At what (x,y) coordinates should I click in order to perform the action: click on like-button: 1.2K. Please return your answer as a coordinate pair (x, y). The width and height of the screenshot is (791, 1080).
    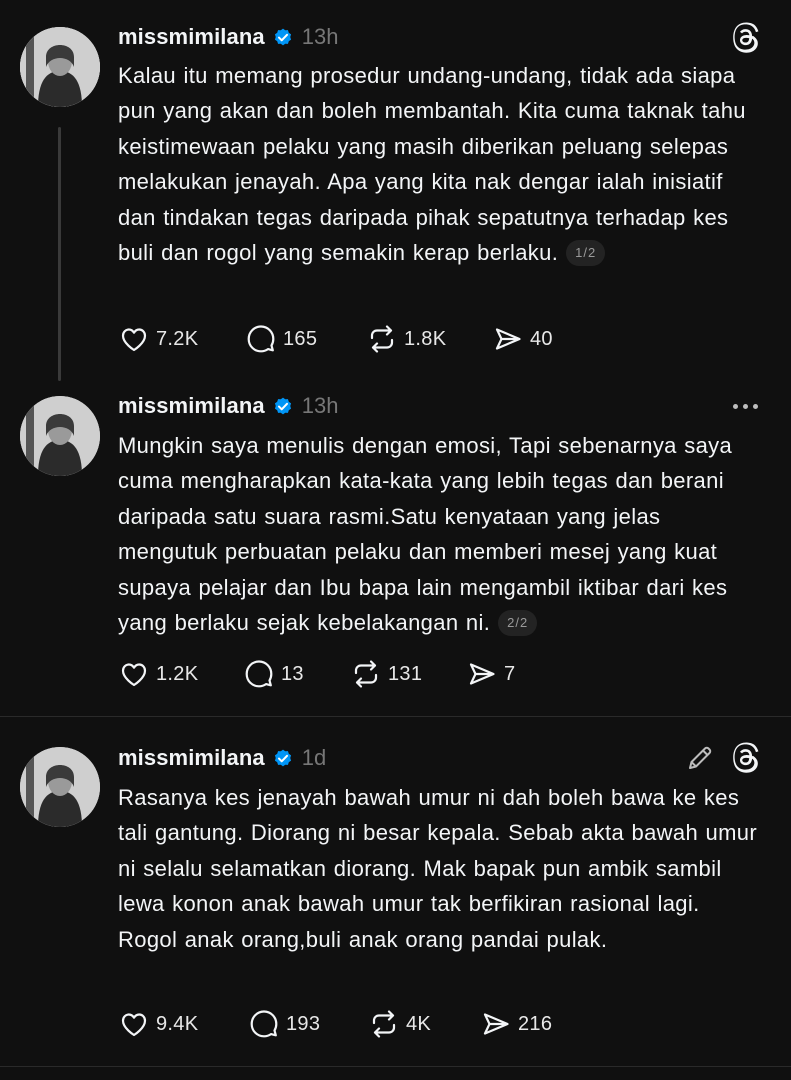
    Looking at the image, I should click on (158, 674).